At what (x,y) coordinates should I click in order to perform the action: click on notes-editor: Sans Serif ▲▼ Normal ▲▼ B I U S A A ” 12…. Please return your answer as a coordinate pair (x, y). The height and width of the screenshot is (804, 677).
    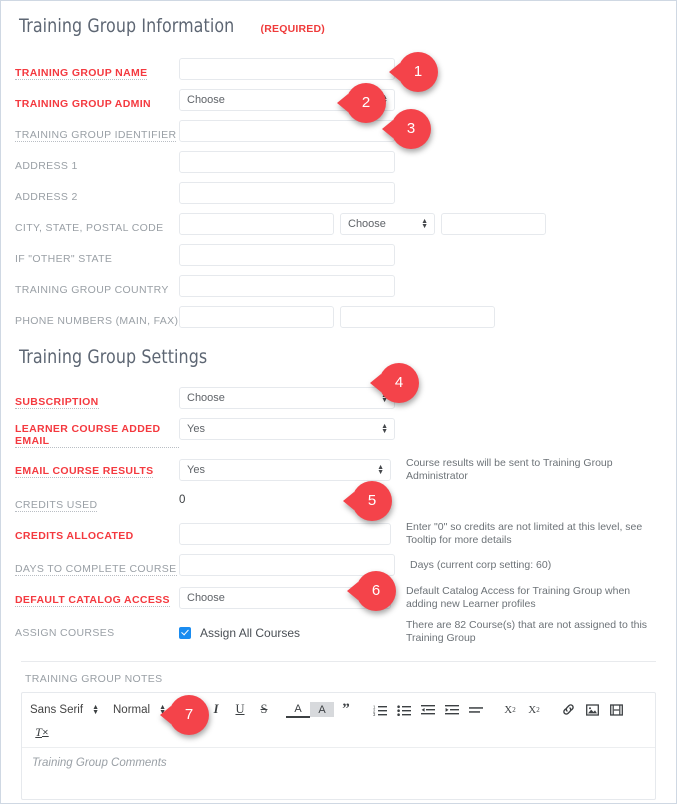
    Looking at the image, I should click on (338, 746).